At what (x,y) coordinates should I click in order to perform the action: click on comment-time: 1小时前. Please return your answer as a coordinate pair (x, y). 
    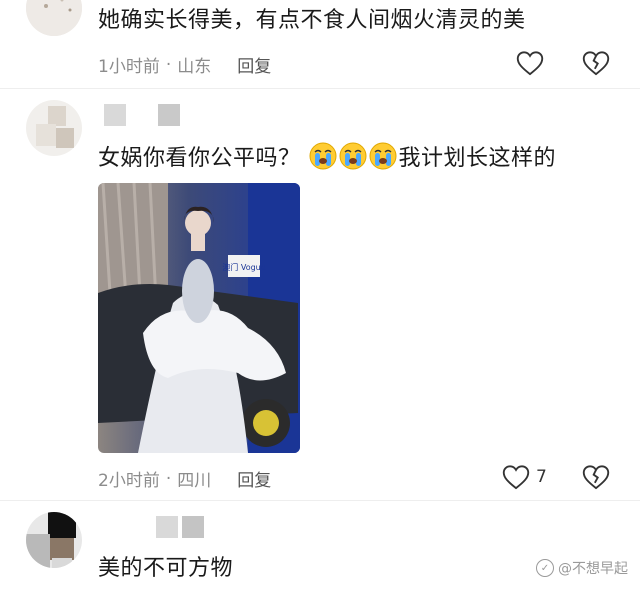
    Looking at the image, I should click on (129, 67).